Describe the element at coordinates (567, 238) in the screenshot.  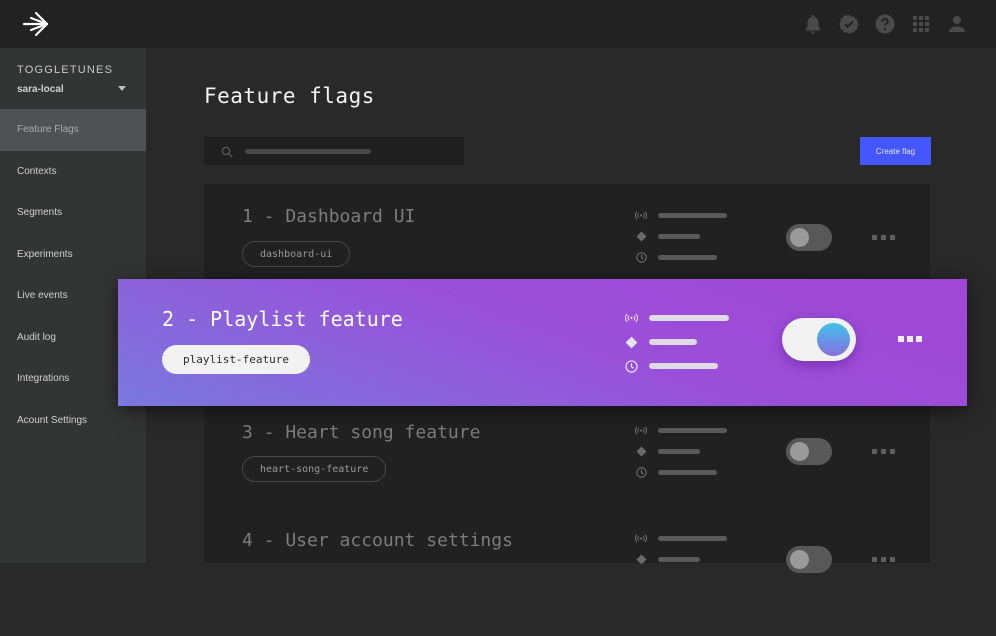
I see `flag-row: 1 - Dashboard UI dashboard-ui` at that location.